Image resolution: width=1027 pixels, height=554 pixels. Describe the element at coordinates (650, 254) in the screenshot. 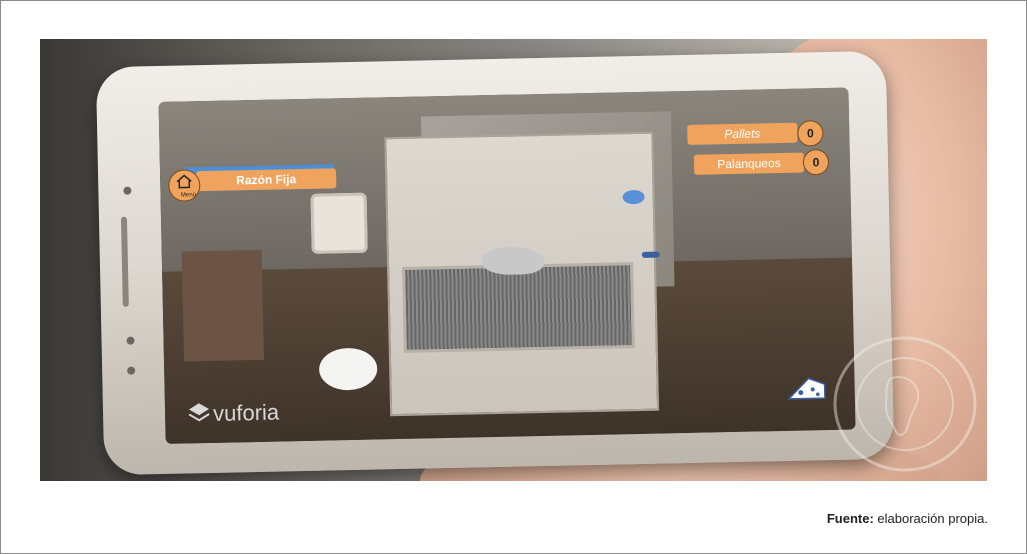

I see `feeder` at that location.